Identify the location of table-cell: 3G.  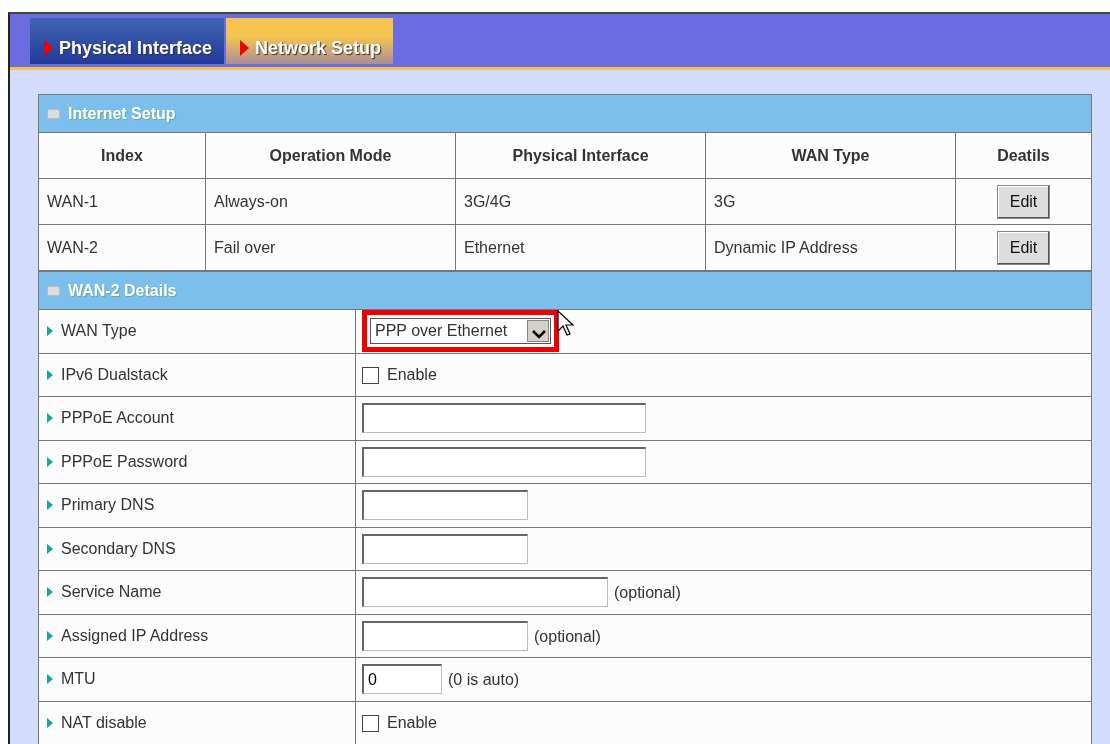
(830, 201).